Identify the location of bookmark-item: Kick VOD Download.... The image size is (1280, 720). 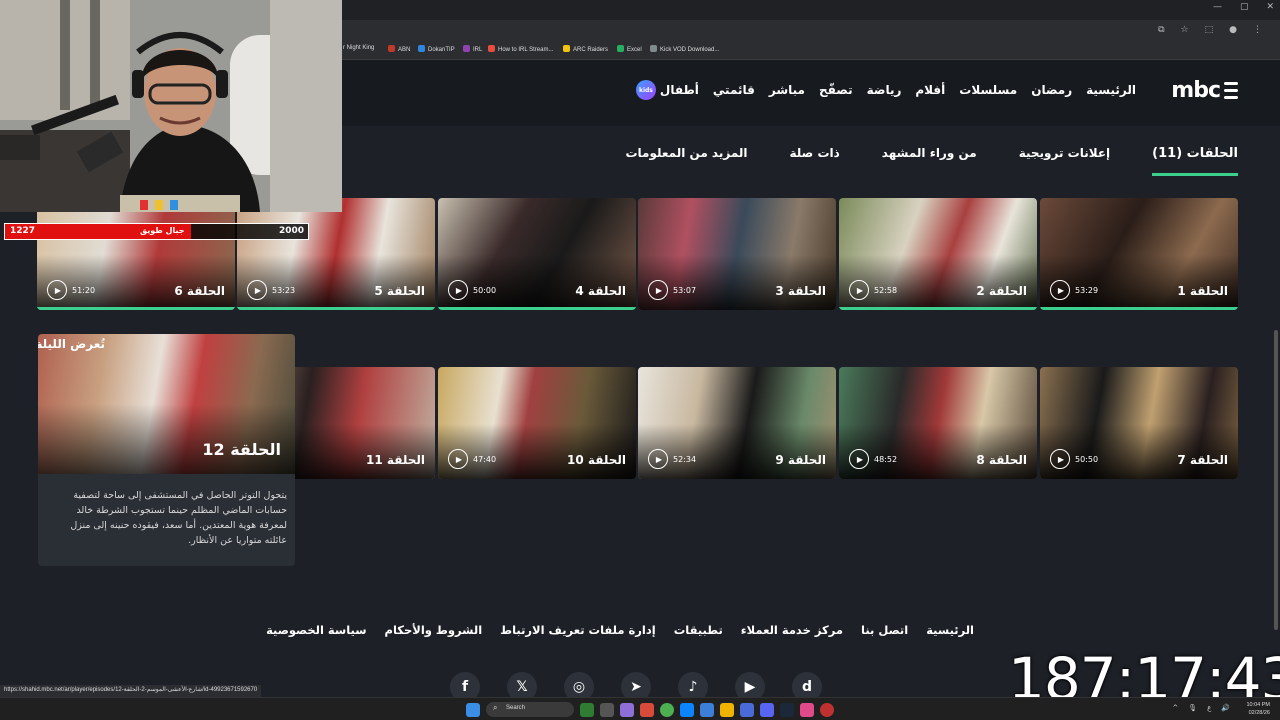
(684, 49).